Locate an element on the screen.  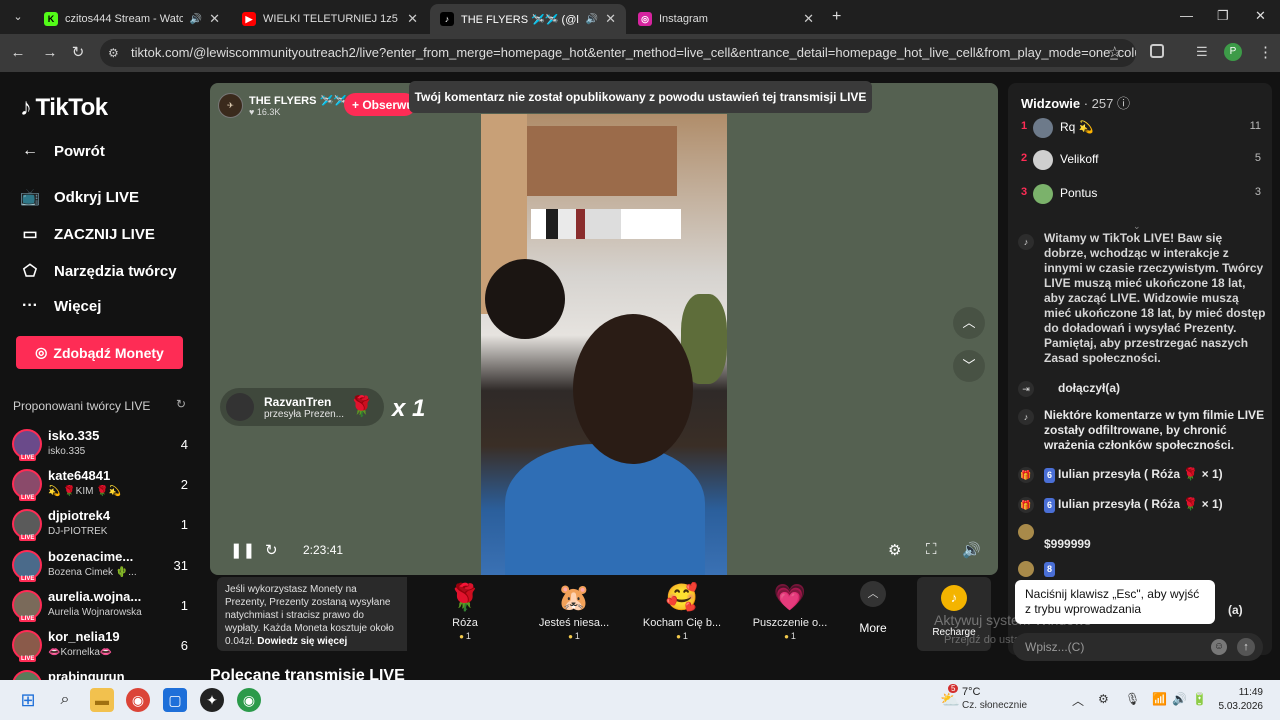
forward-arrow-icon: → is located at coordinates (50, 53).